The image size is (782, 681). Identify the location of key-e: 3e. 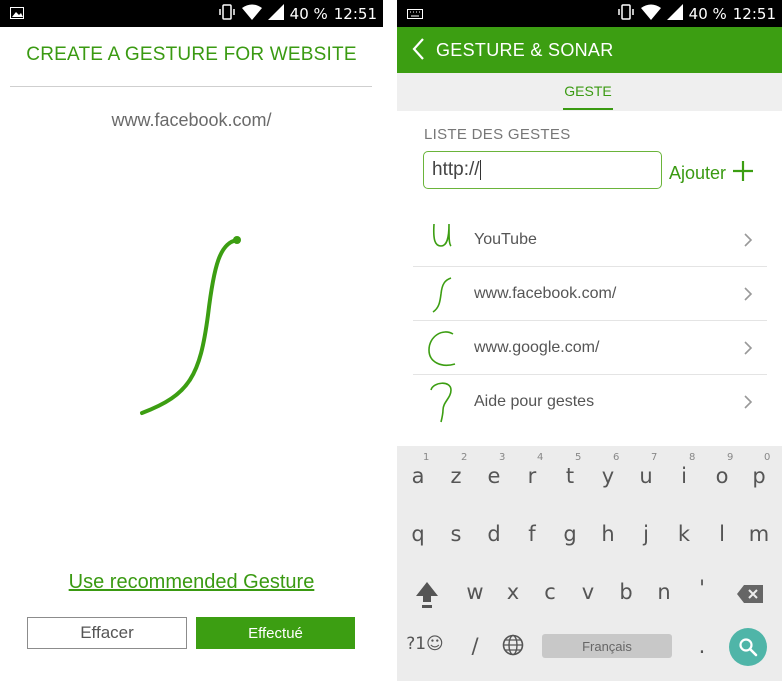
(494, 470).